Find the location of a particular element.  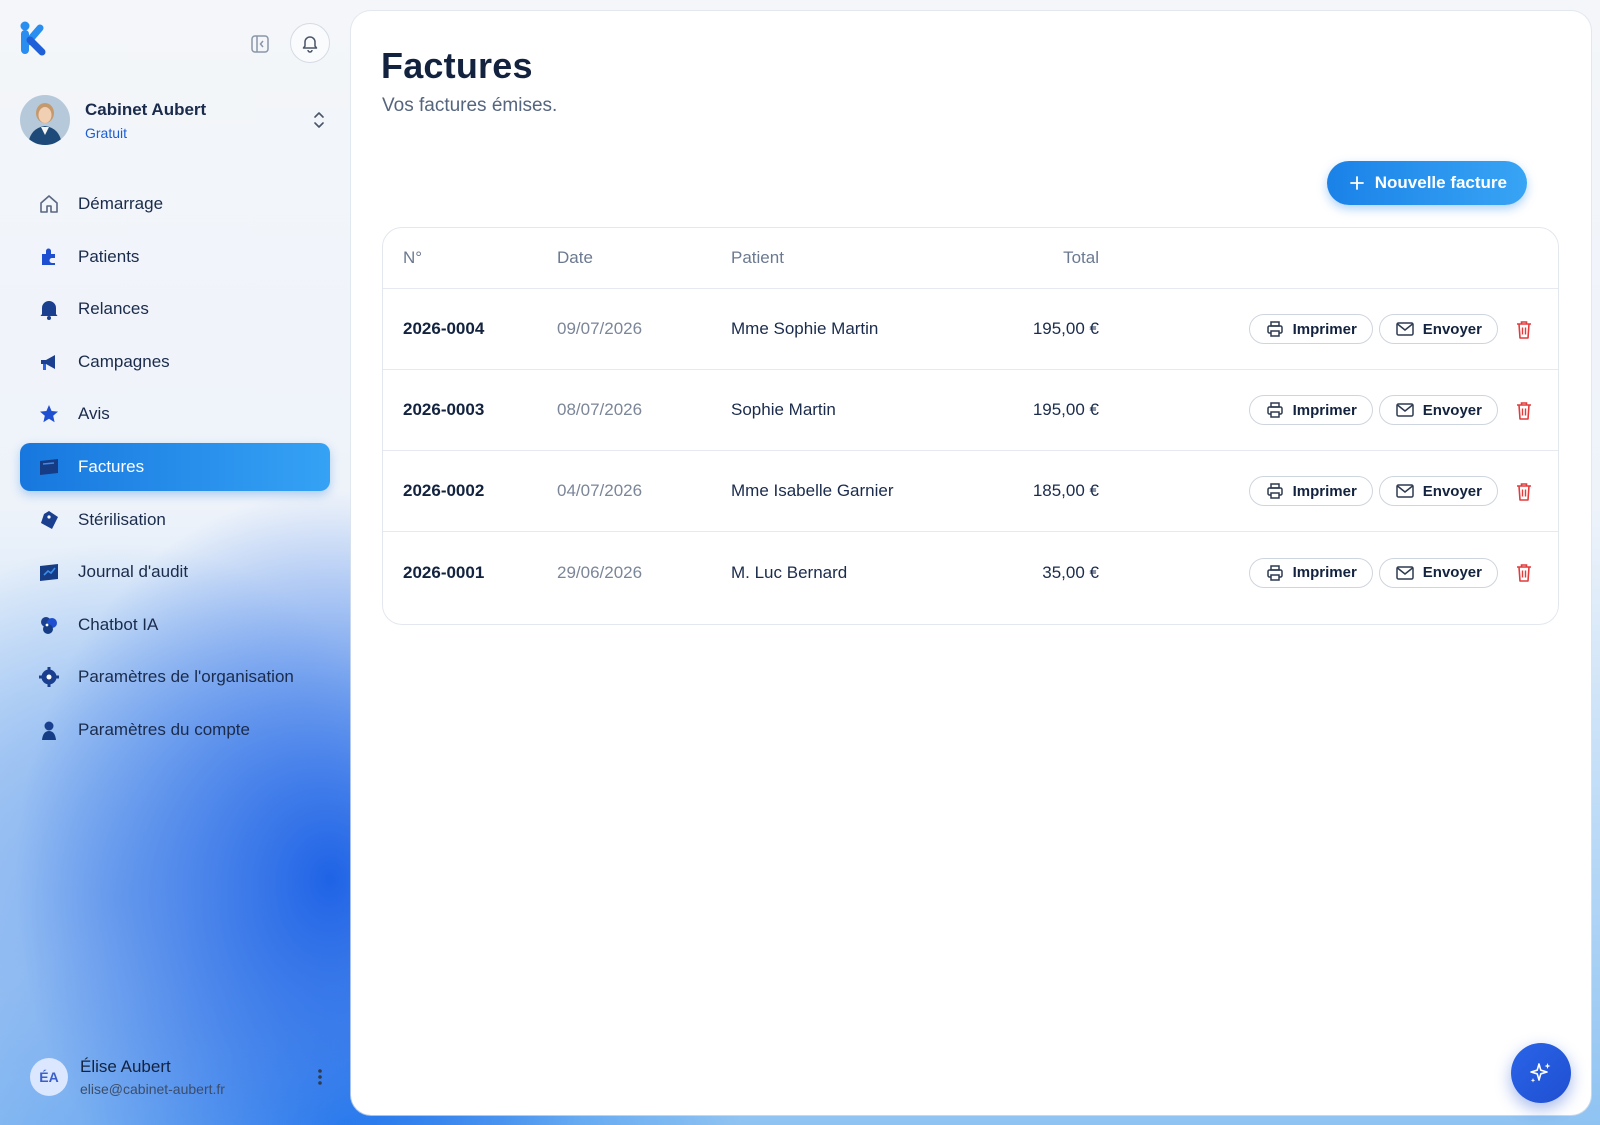

notifications-button is located at coordinates (310, 43).